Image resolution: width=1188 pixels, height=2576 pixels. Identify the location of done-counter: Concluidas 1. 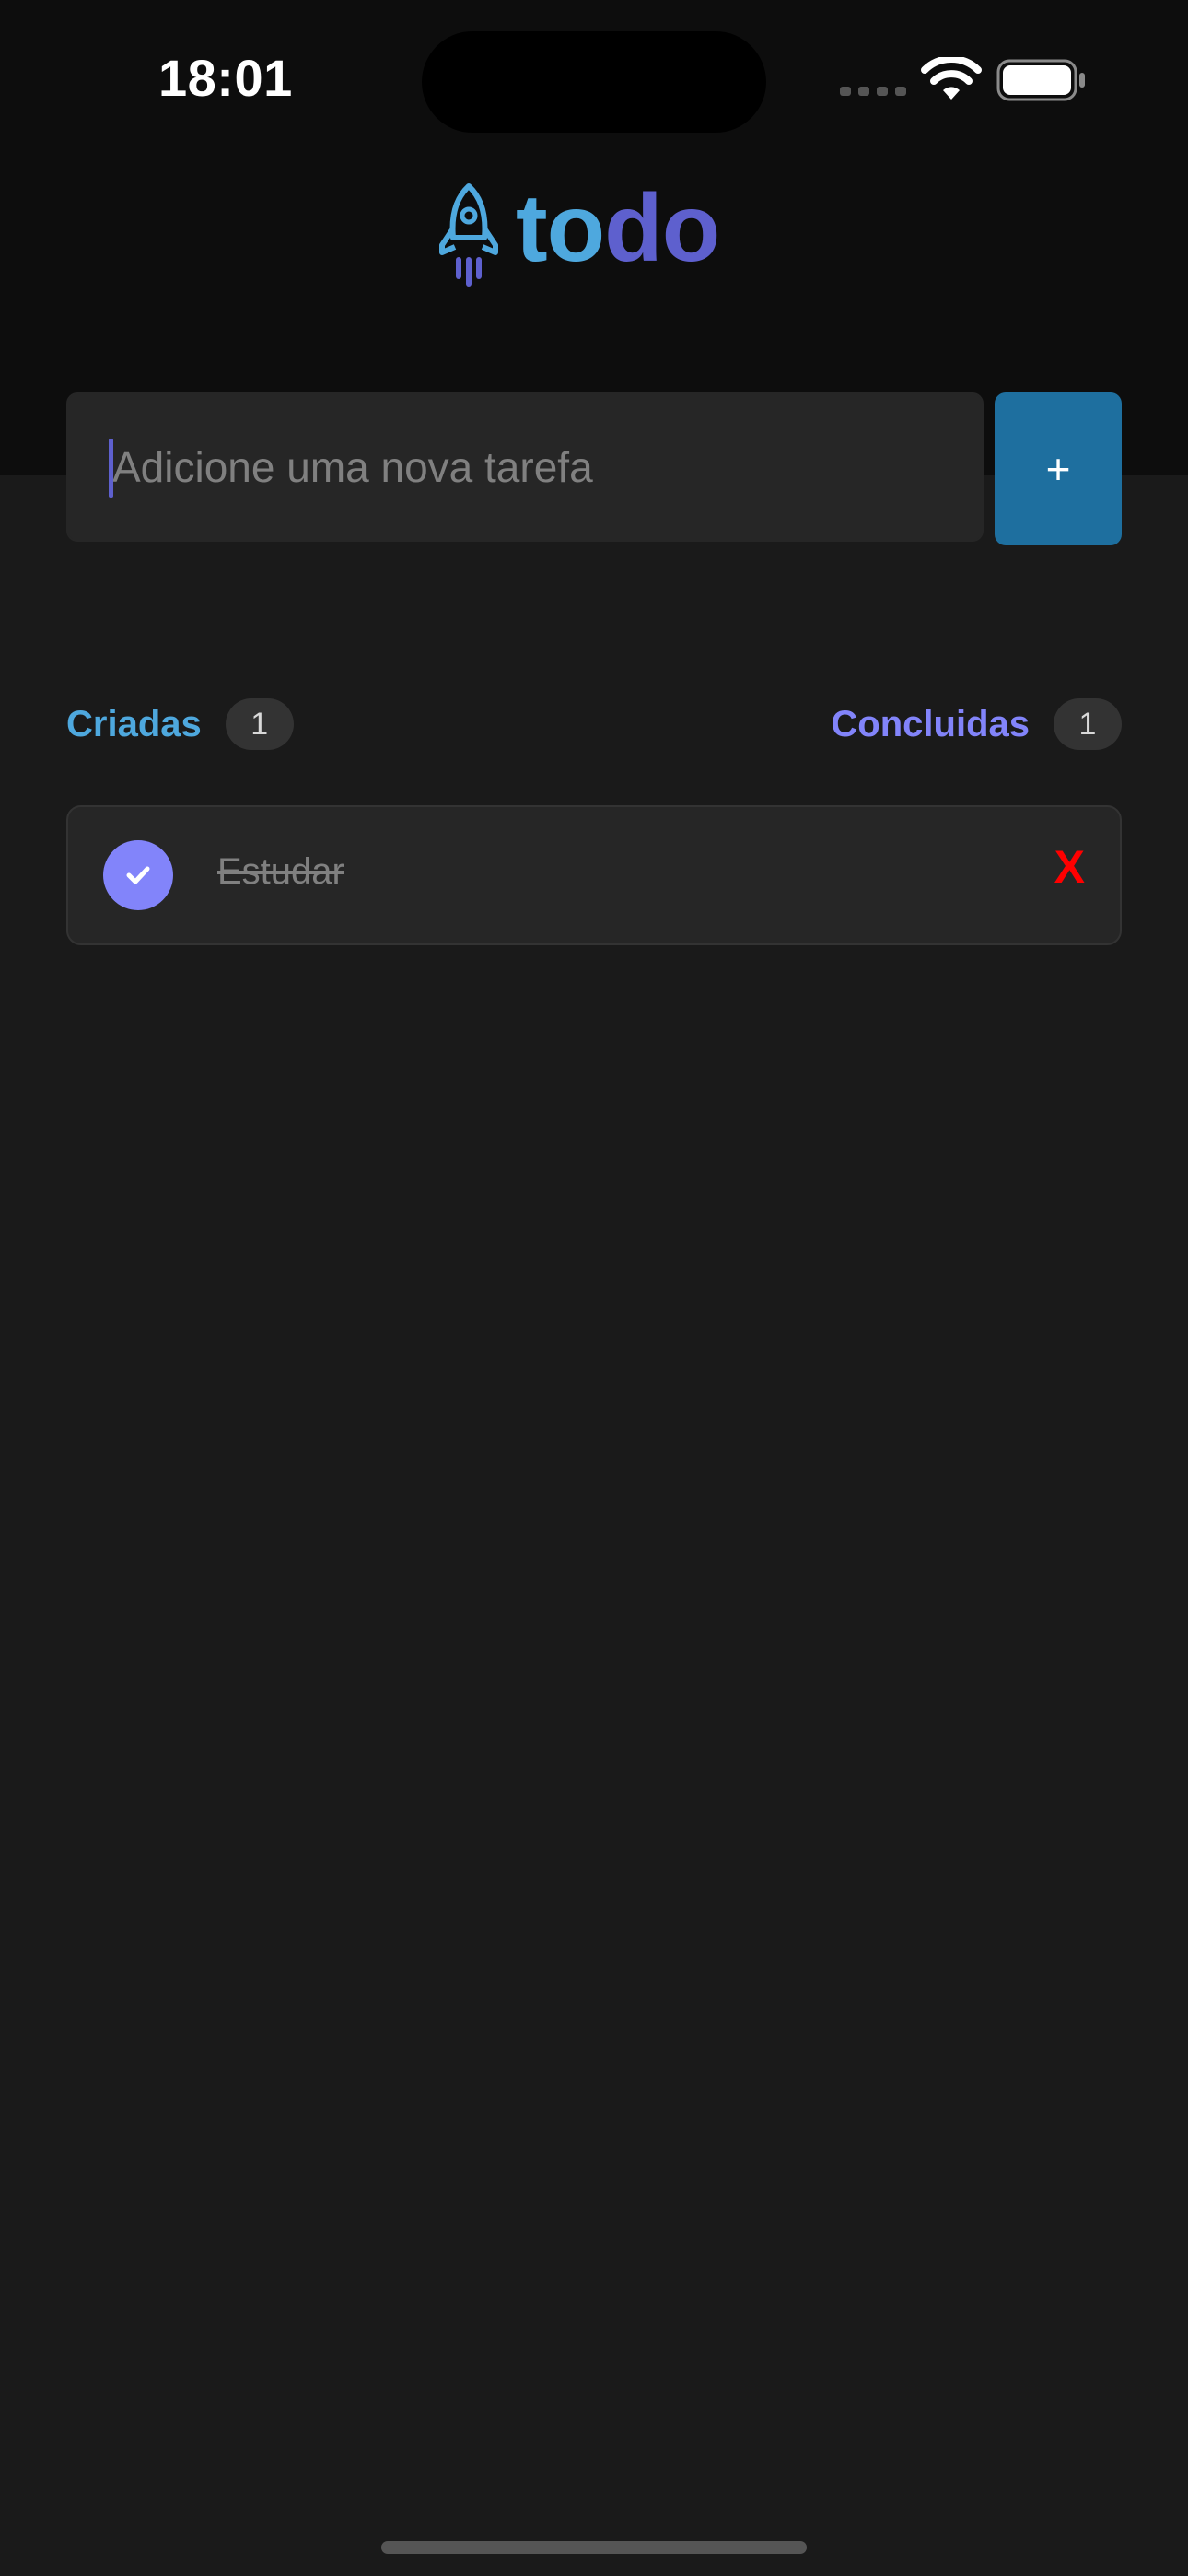
(976, 724).